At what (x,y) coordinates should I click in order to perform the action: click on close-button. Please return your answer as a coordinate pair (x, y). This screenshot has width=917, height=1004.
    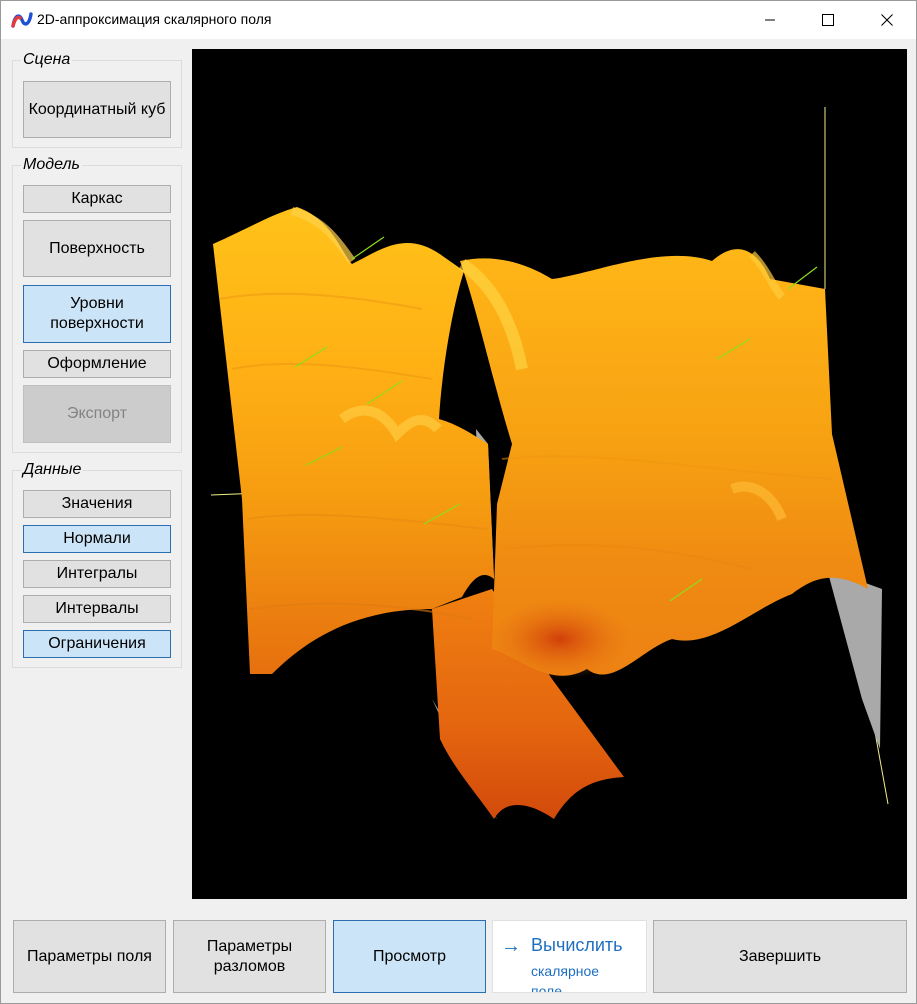
    Looking at the image, I should click on (887, 20).